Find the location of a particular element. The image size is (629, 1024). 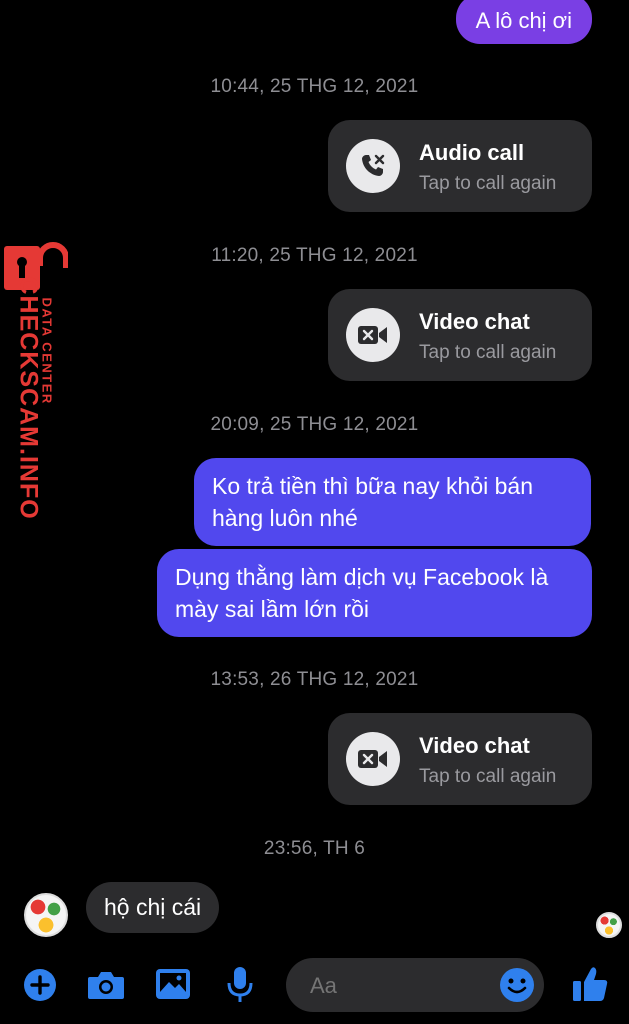

timestamp: 11:20, 25 THG 12, 2021 is located at coordinates (314, 255).